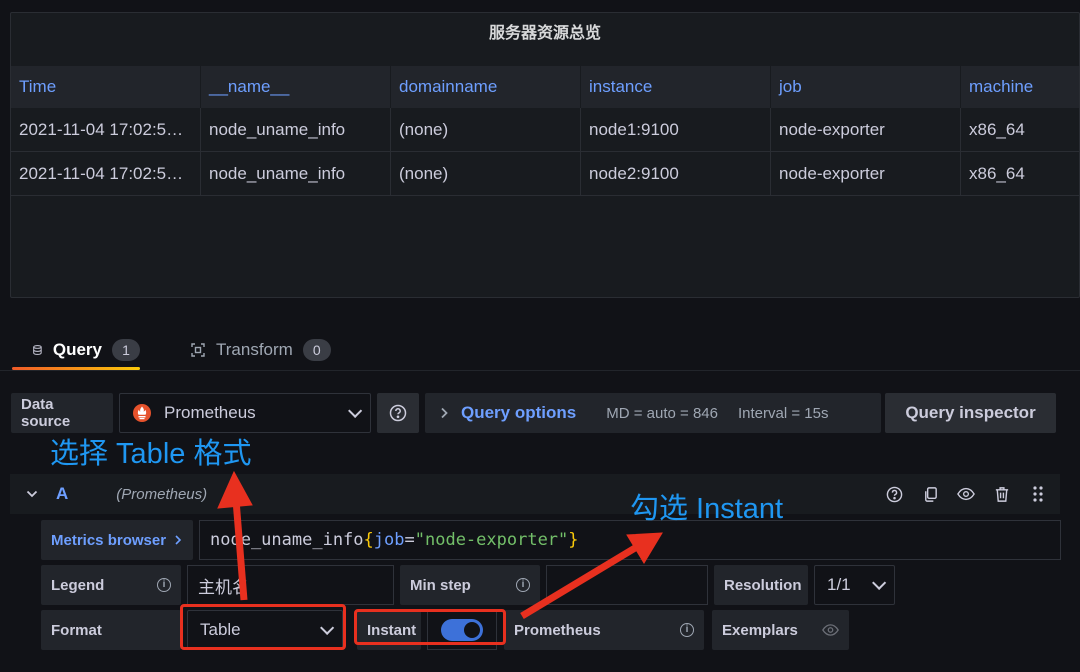  Describe the element at coordinates (409, 540) in the screenshot. I see `expr-operator: =` at that location.